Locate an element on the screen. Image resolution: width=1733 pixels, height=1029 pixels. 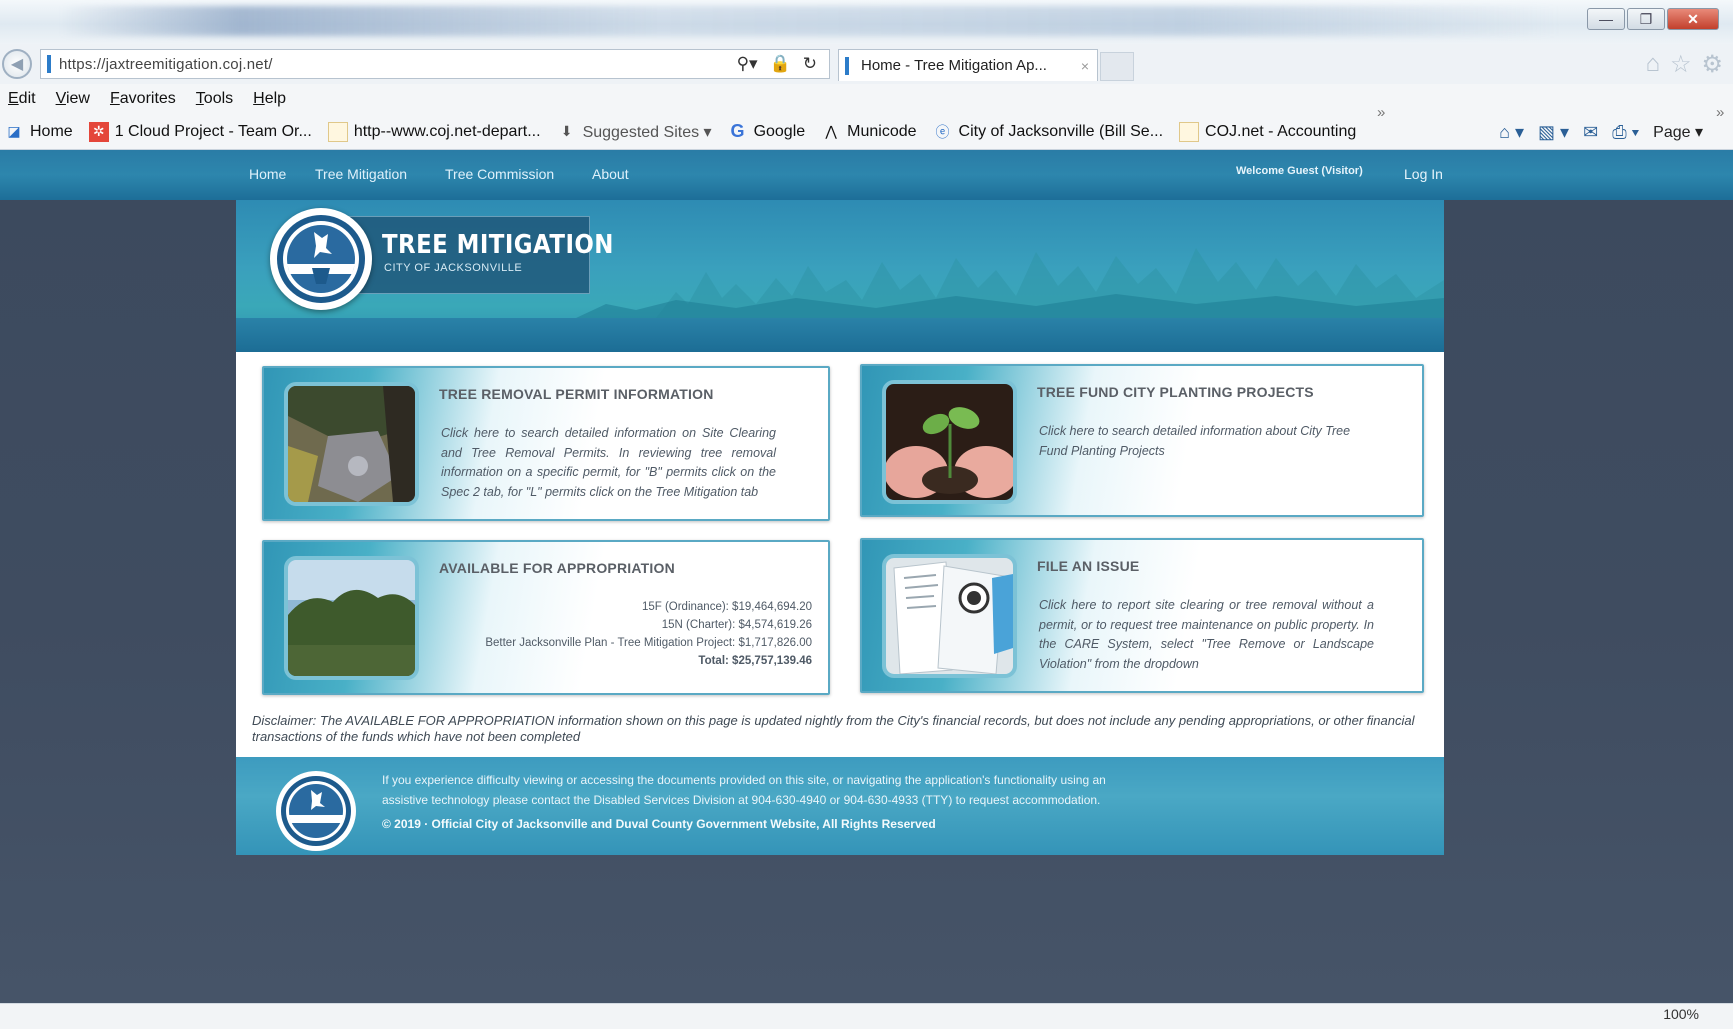
city-seal-logo is located at coordinates (321, 259).